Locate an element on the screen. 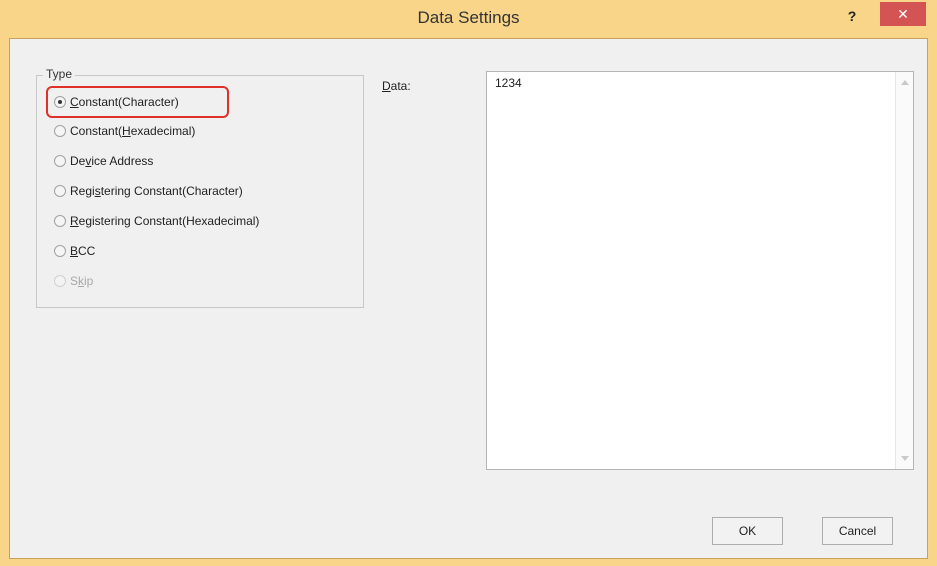 This screenshot has width=937, height=566. scroll-down-icon is located at coordinates (905, 458).